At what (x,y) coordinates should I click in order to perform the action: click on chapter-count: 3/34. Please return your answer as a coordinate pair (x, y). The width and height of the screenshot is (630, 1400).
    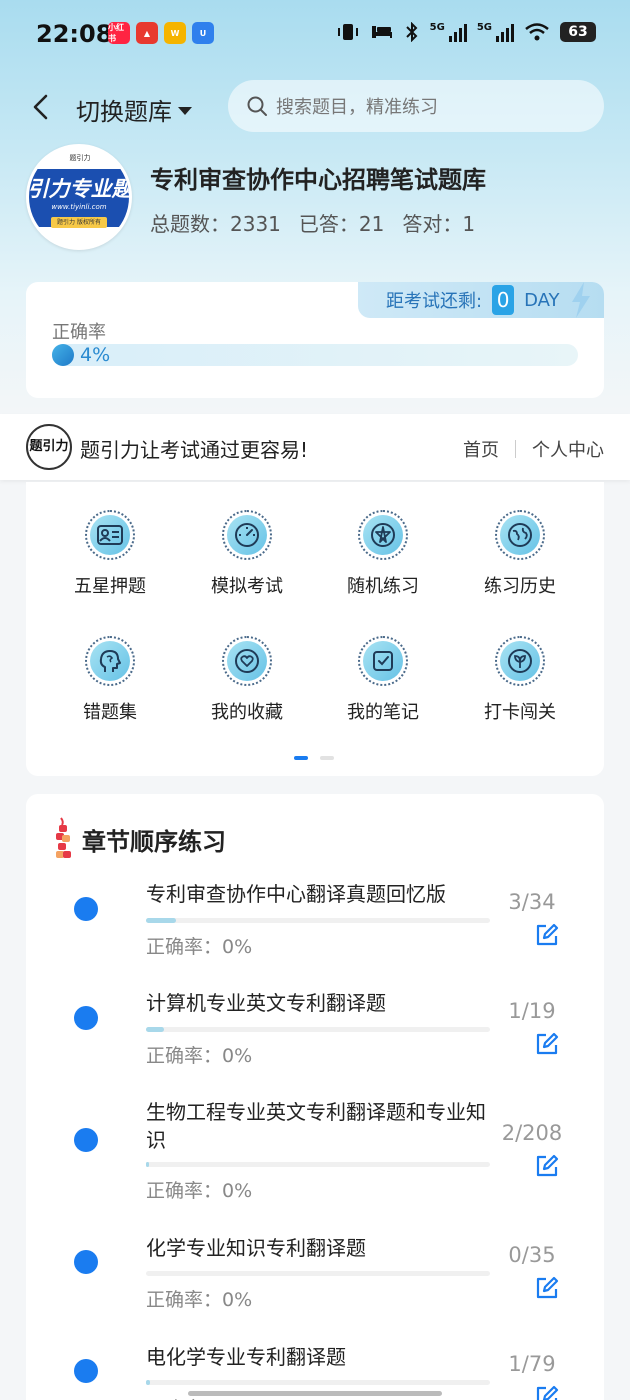
    Looking at the image, I should click on (532, 902).